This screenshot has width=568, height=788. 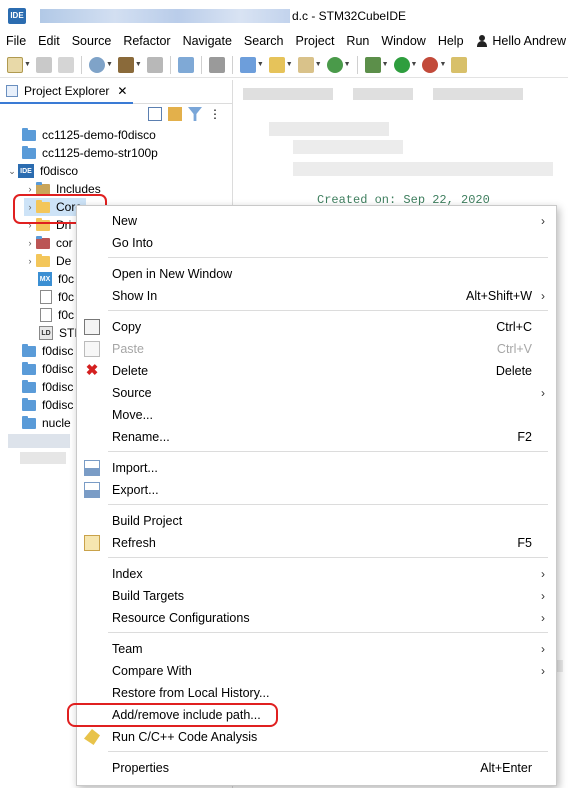 I want to click on settings-icon, so click(x=96, y=64).